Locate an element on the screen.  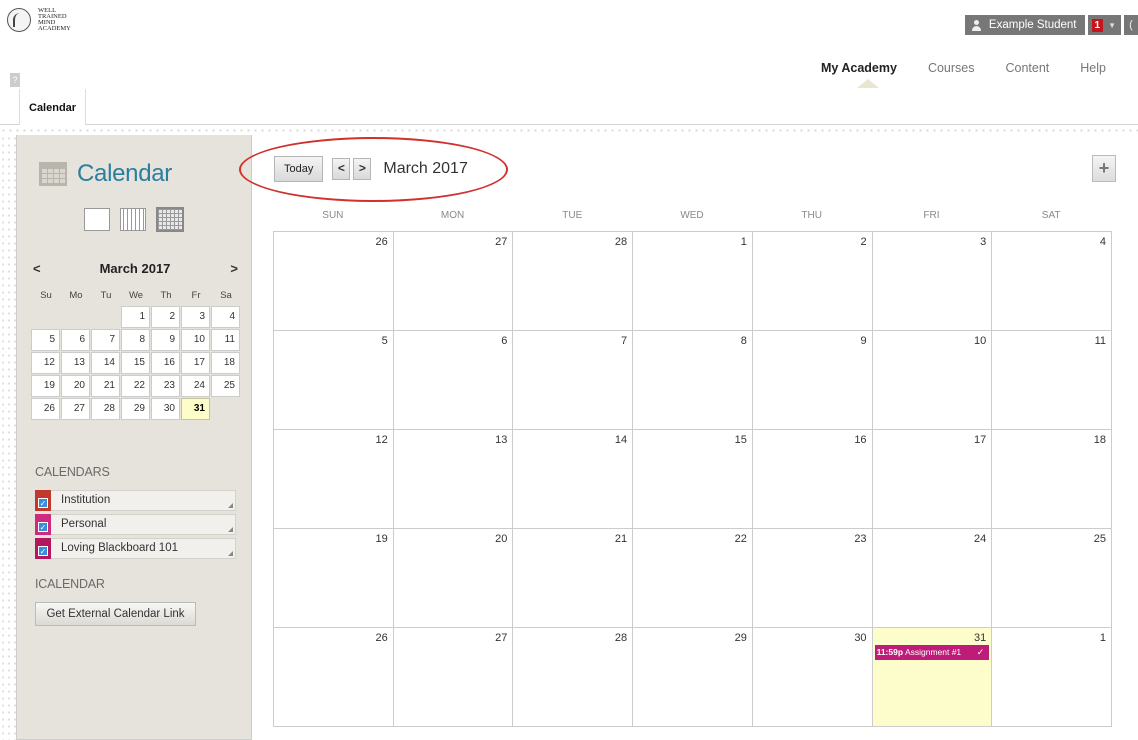
week-view-button is located at coordinates (133, 219).